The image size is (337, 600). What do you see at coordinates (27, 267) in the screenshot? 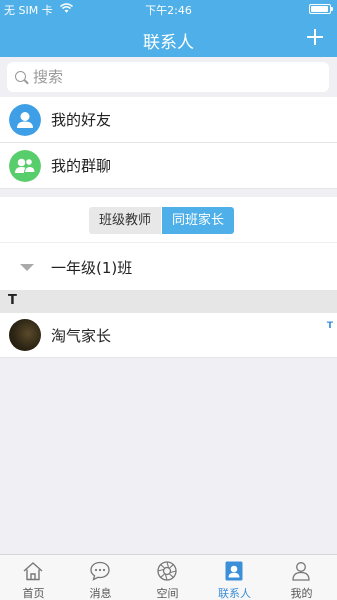
I see `caret-down-icon` at bounding box center [27, 267].